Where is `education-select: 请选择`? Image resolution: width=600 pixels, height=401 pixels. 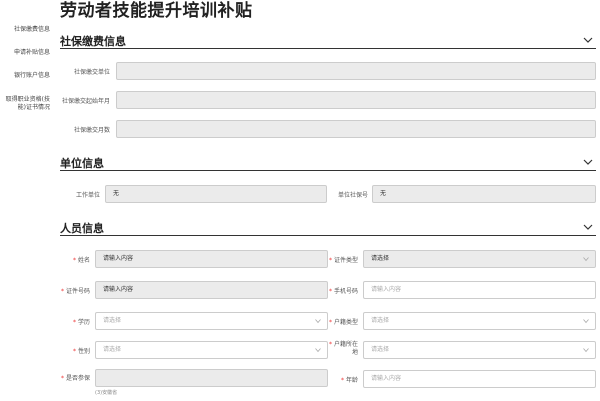
education-select: 请选择 is located at coordinates (211, 321).